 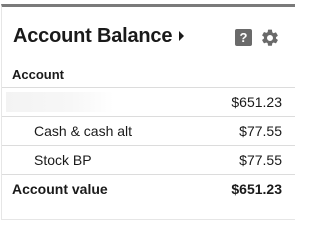 I want to click on cash-row-value: $77.55, so click(x=260, y=131).